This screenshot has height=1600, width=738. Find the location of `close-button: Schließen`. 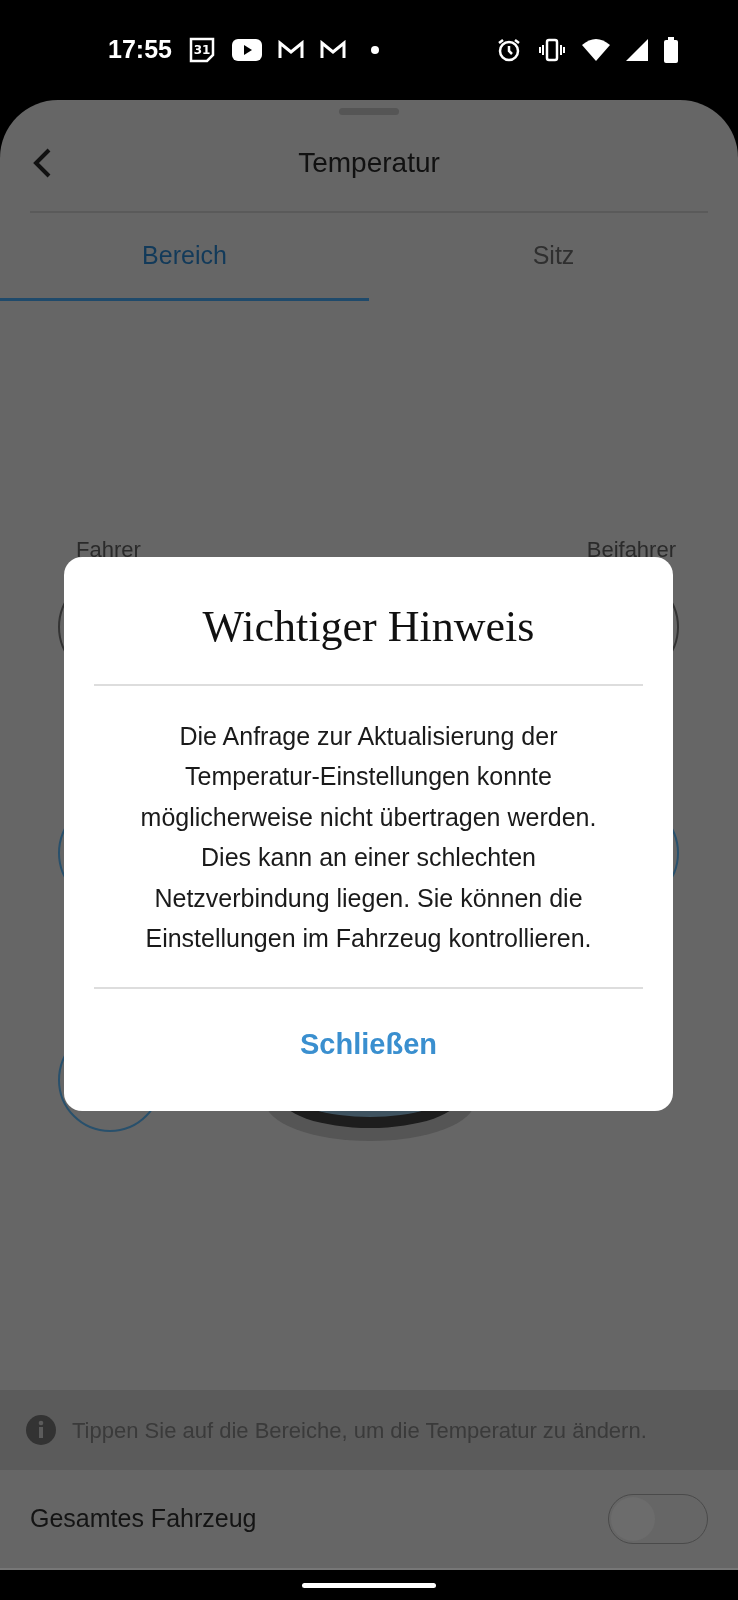

close-button: Schließen is located at coordinates (368, 1044).